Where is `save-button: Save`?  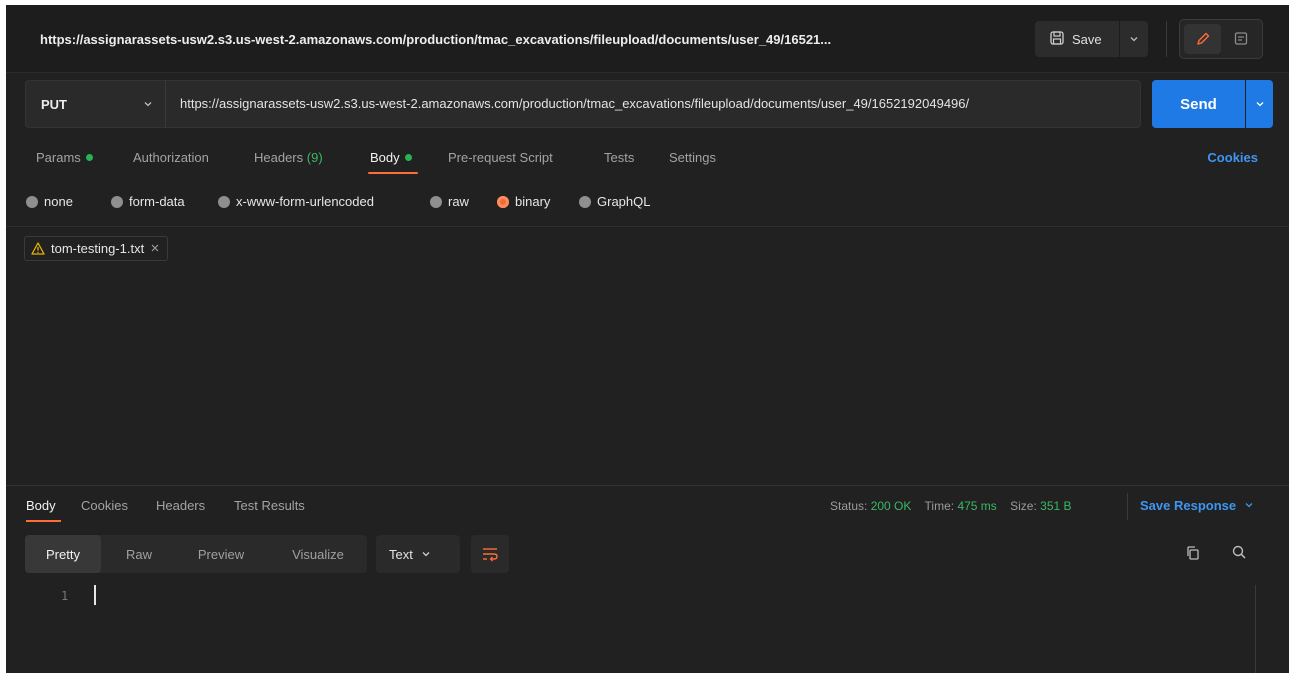 save-button: Save is located at coordinates (1077, 39).